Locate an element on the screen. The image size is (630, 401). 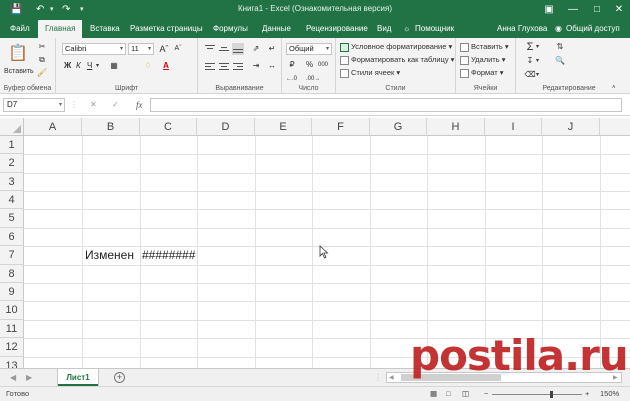
sheet-tab-list1: Лист1 is located at coordinates (78, 377).